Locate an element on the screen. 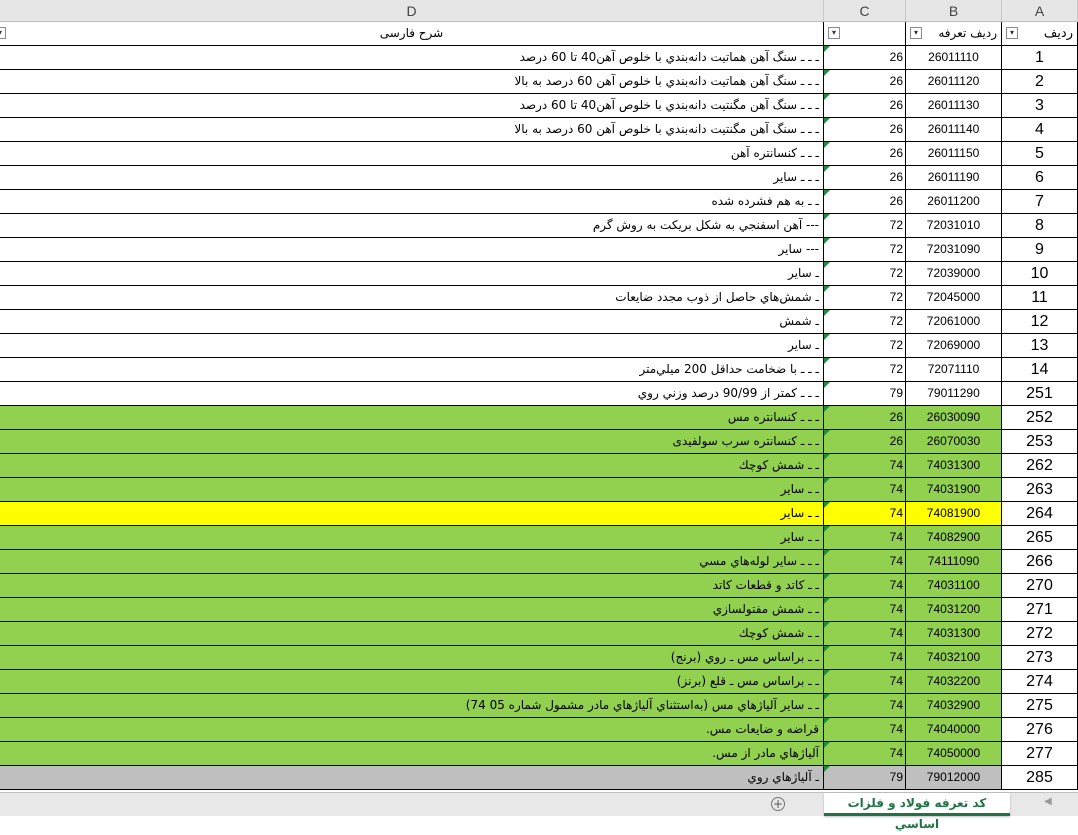  cell-row-number: 266 is located at coordinates (1040, 562).